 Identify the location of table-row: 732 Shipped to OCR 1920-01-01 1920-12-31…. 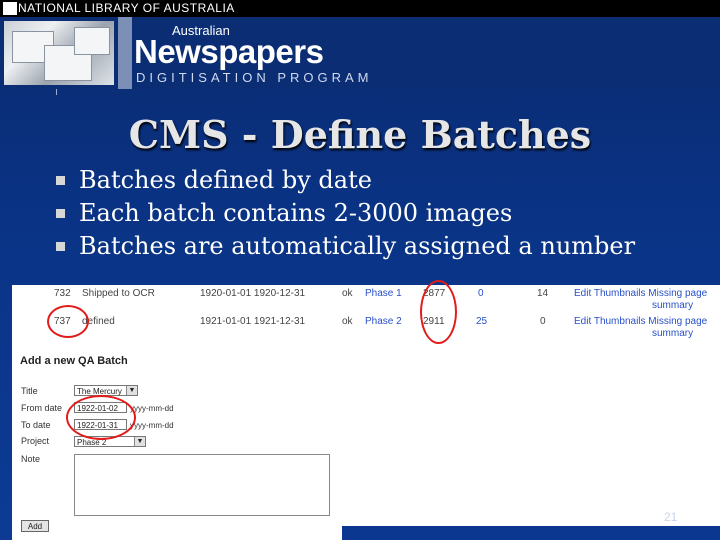
(366, 299).